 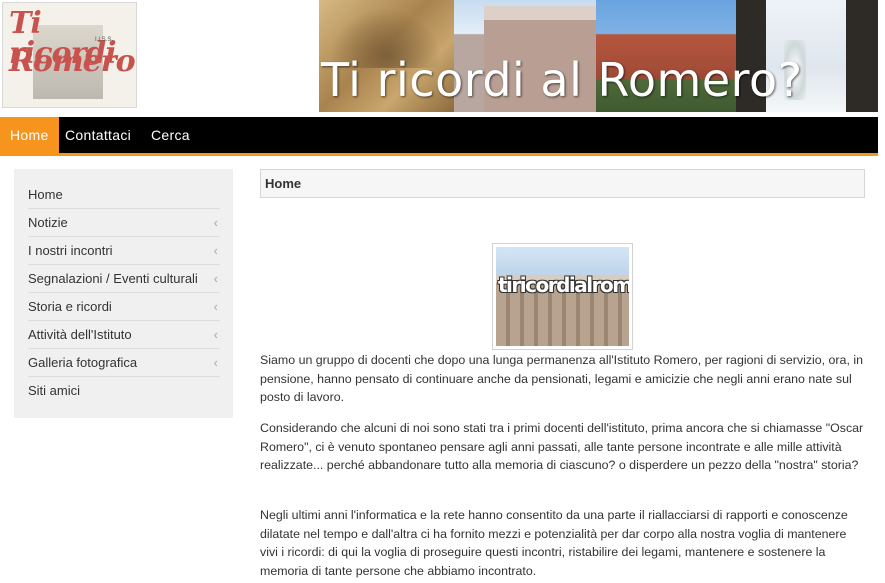 I want to click on content-image-text: tiricordialromero, so click(x=563, y=285).